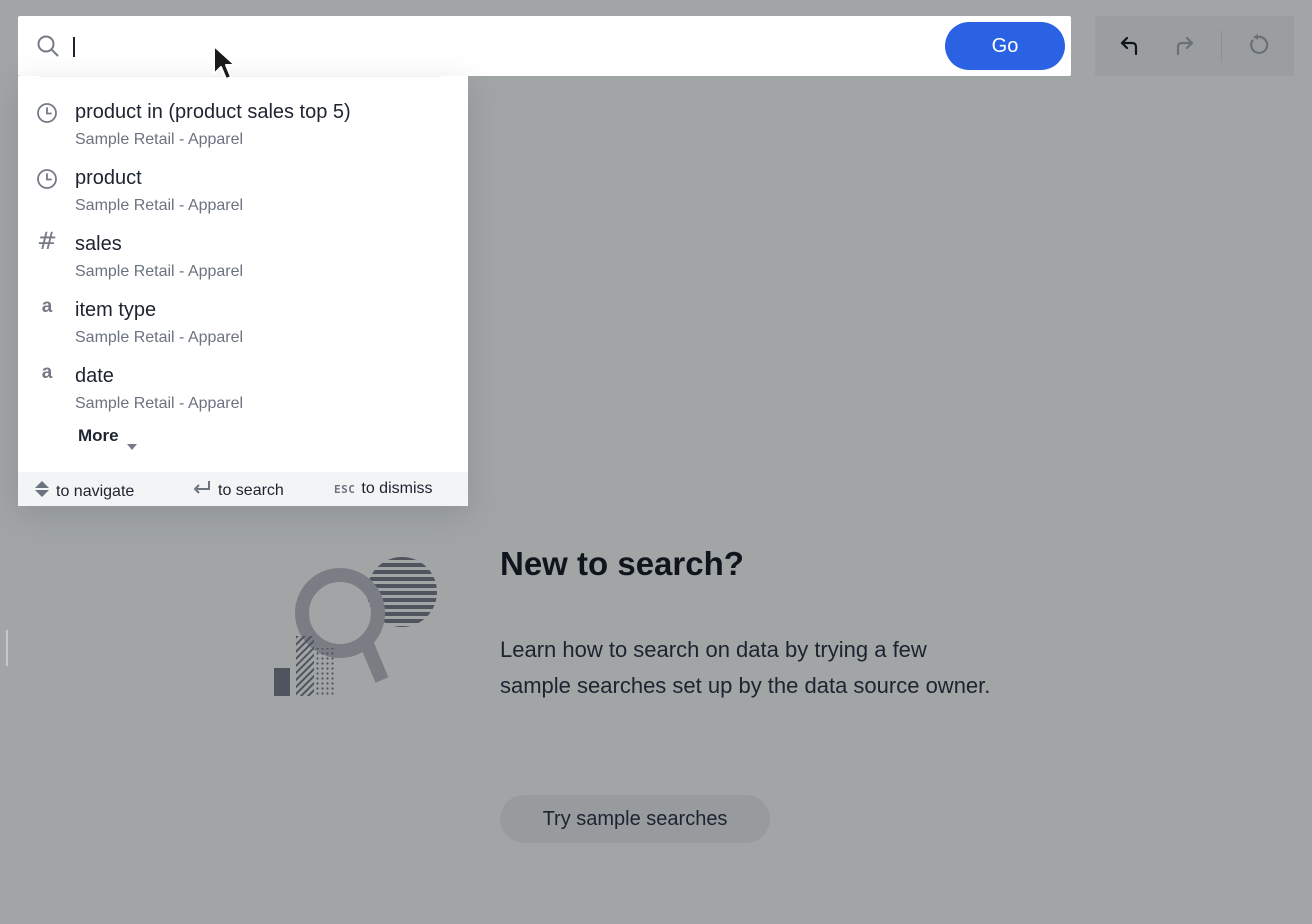 The height and width of the screenshot is (924, 1312). Describe the element at coordinates (98, 244) in the screenshot. I see `suggestion-title: sales` at that location.